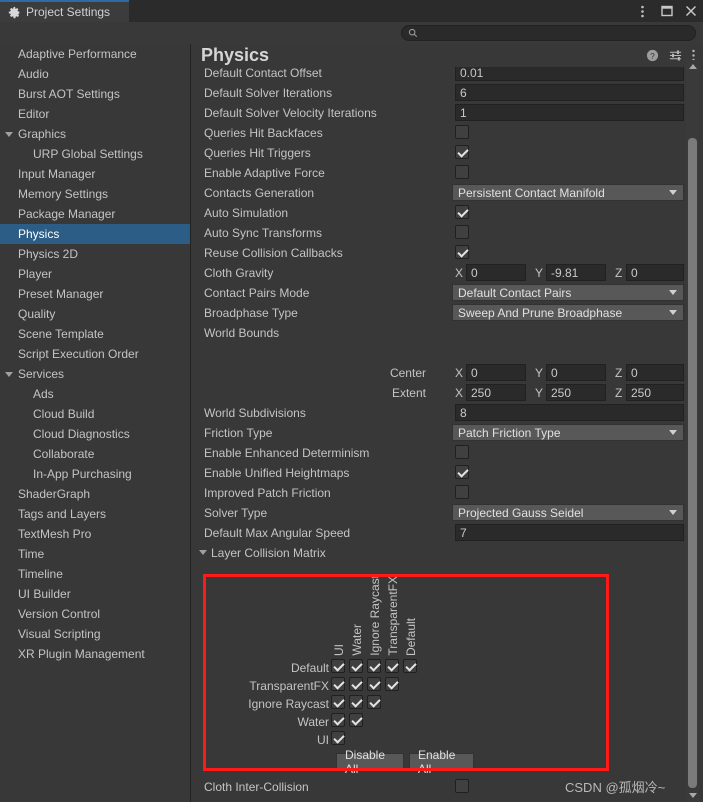 The height and width of the screenshot is (802, 703). What do you see at coordinates (690, 11) in the screenshot?
I see `close-icon` at bounding box center [690, 11].